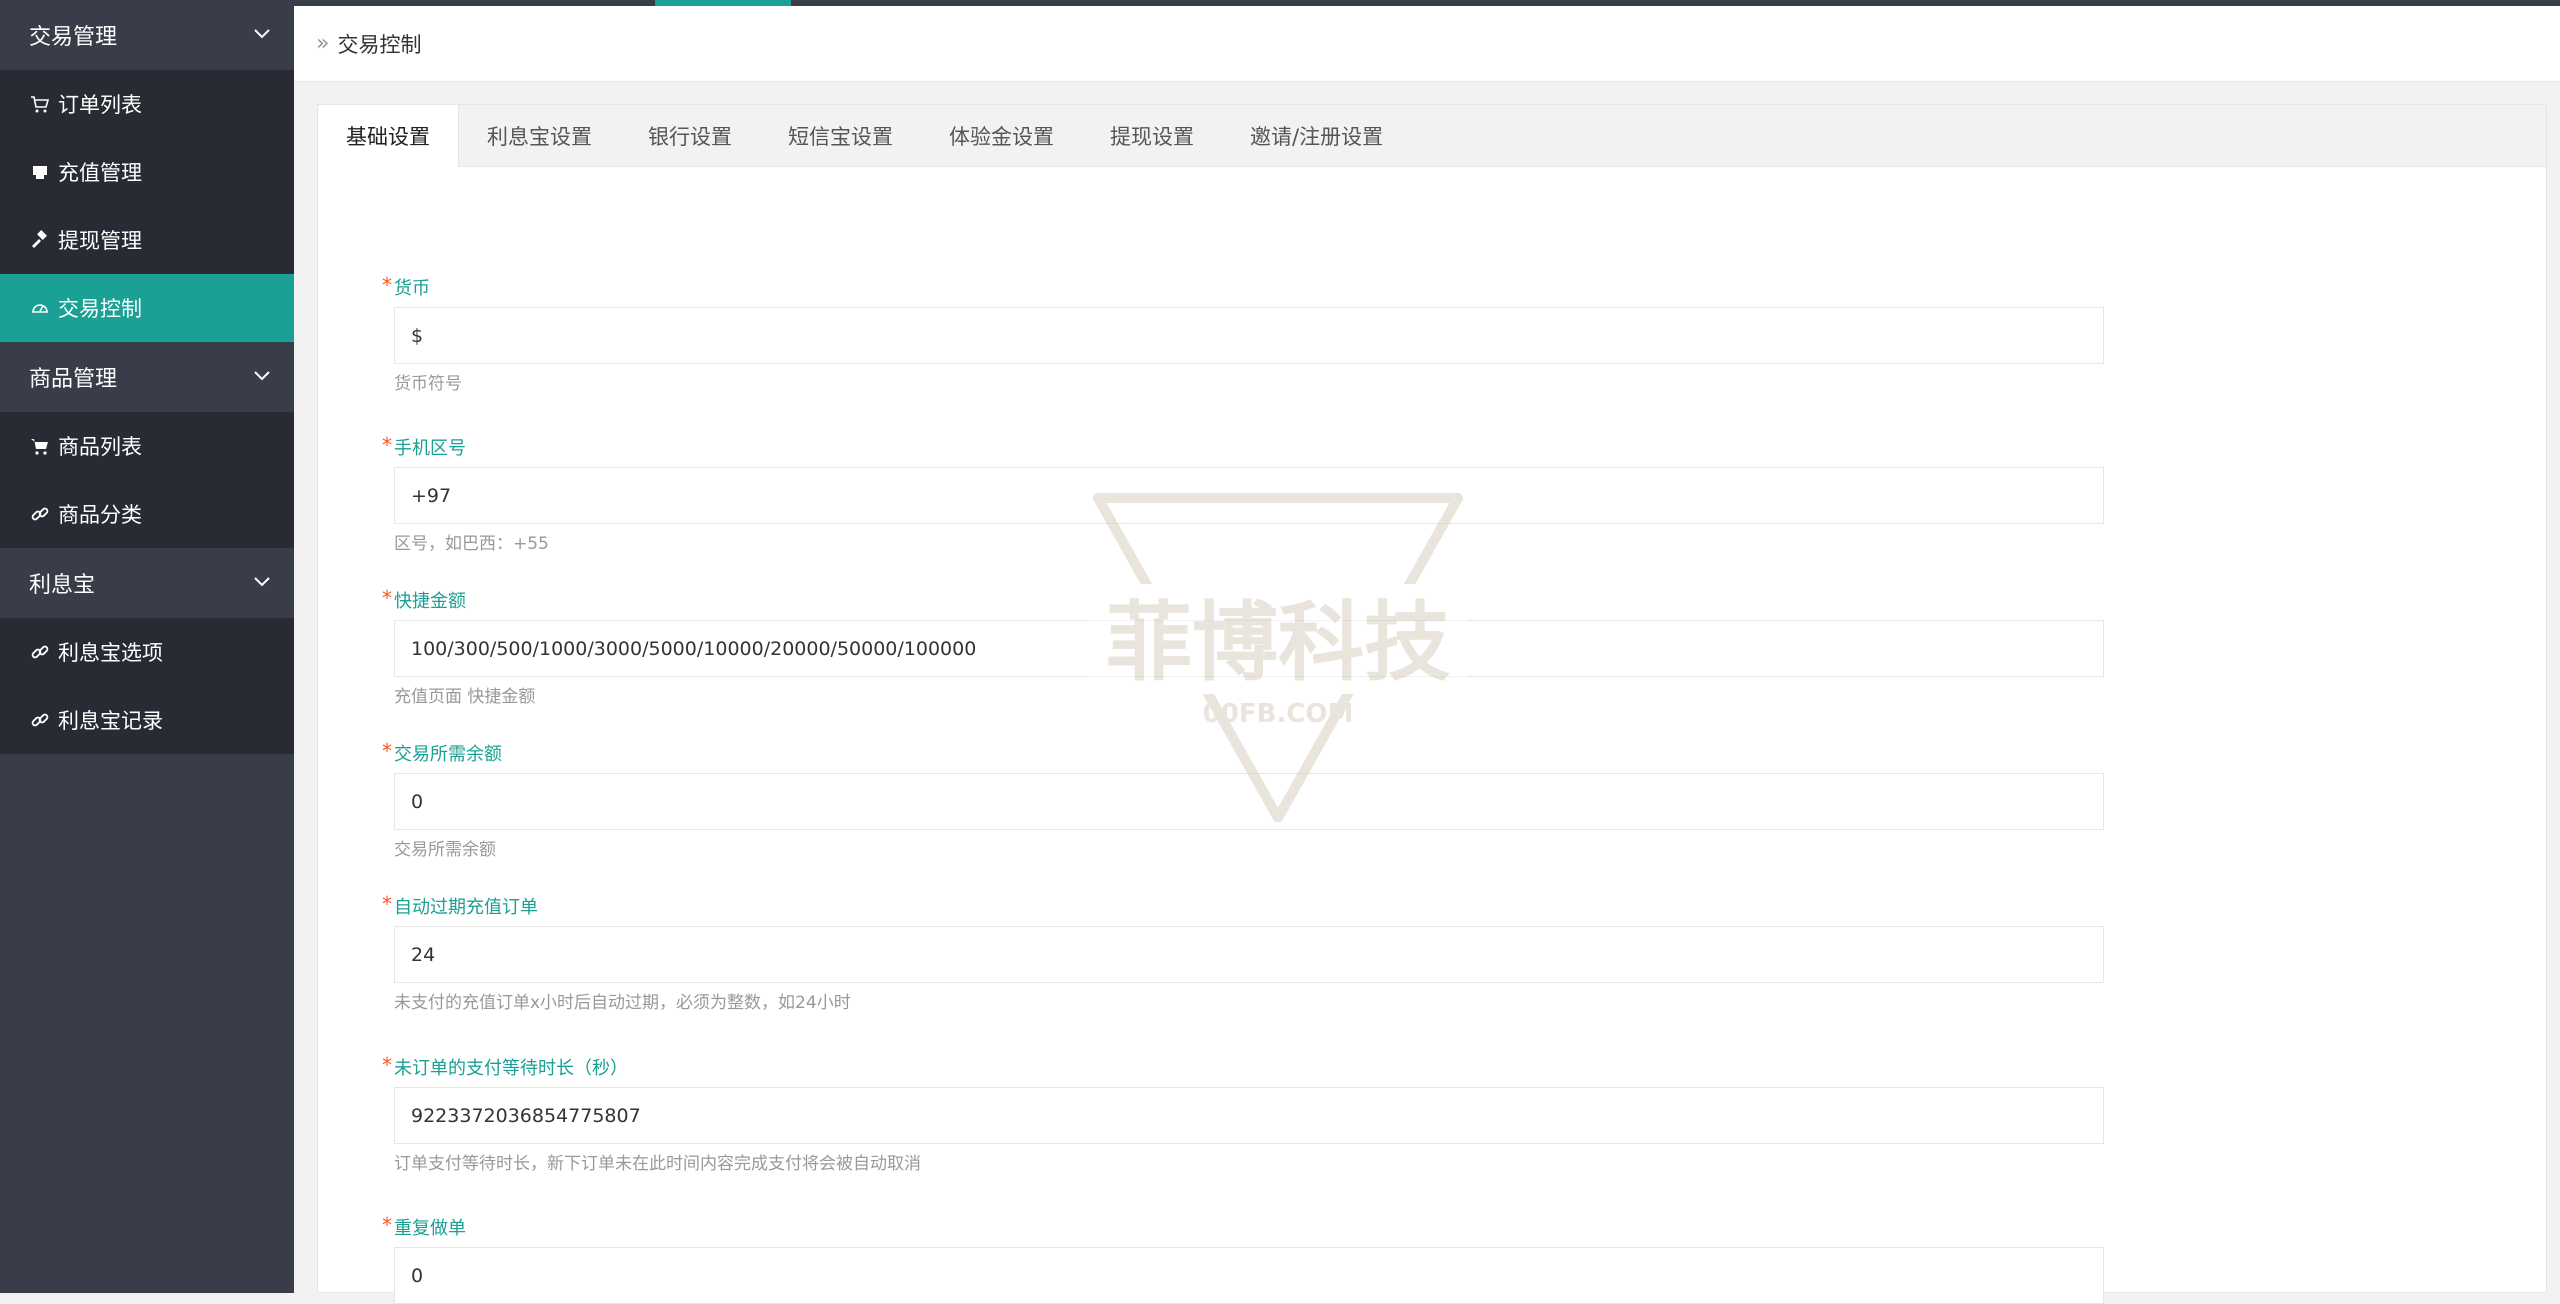  I want to click on sidebar-group-label: 商品管理, so click(73, 379).